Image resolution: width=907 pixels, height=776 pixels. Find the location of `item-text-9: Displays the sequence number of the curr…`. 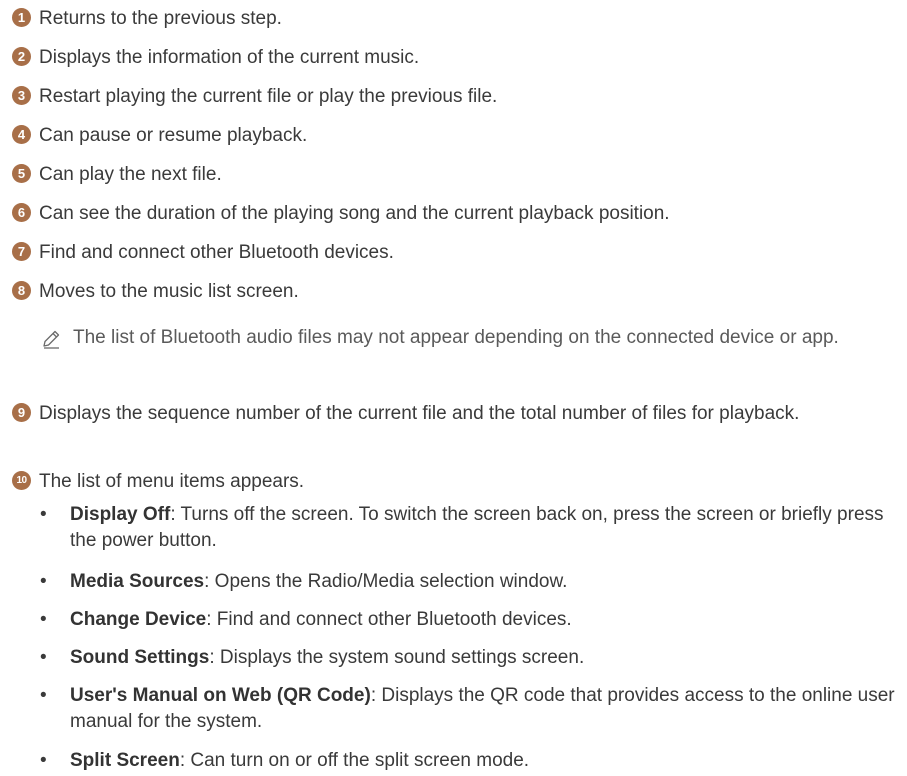

item-text-9: Displays the sequence number of the curr… is located at coordinates (419, 413).